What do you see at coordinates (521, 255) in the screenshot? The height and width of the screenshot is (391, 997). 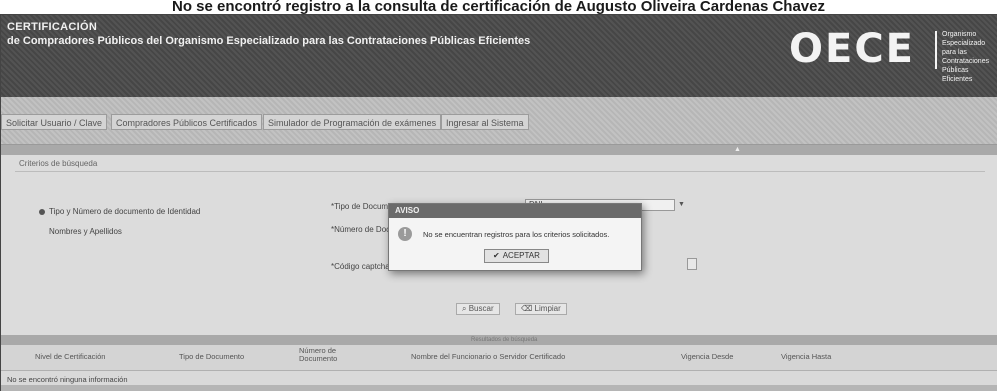 I see `accept-button-label: ACEPTAR` at bounding box center [521, 255].